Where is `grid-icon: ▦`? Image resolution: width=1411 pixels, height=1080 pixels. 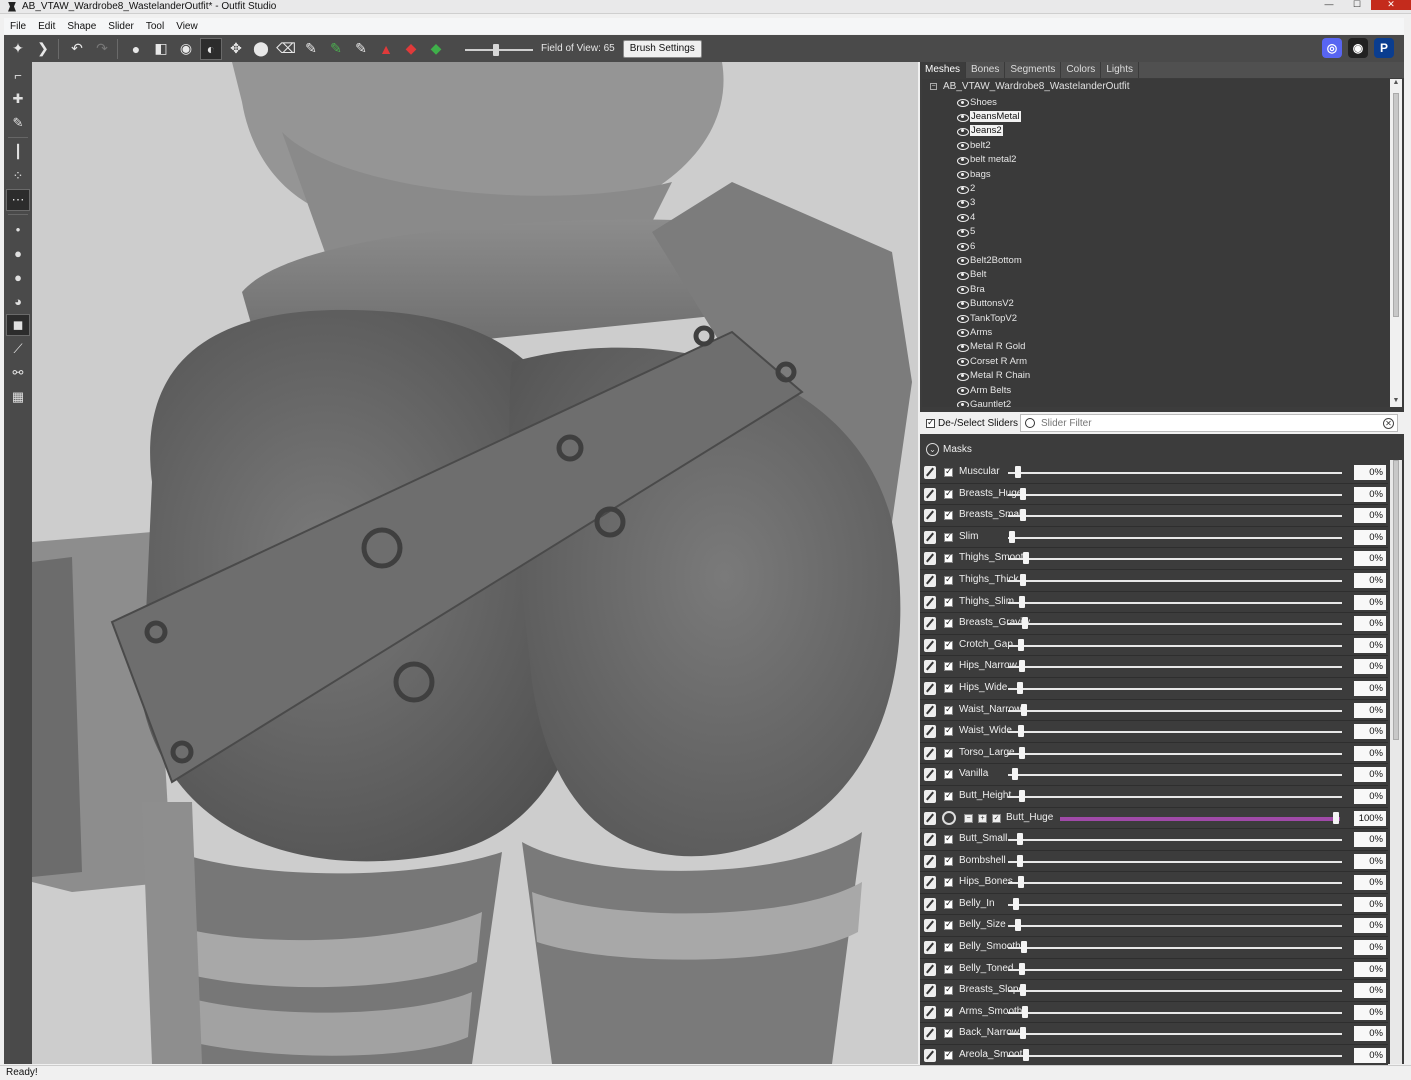
grid-icon: ▦ is located at coordinates (18, 397).